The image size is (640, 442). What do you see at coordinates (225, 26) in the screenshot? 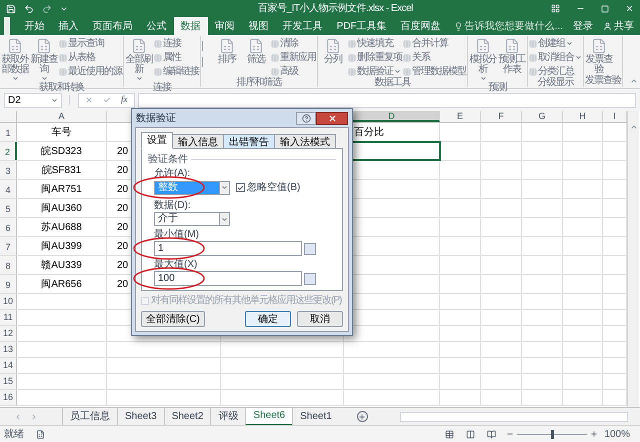
I see `menu-tab: 审阅` at bounding box center [225, 26].